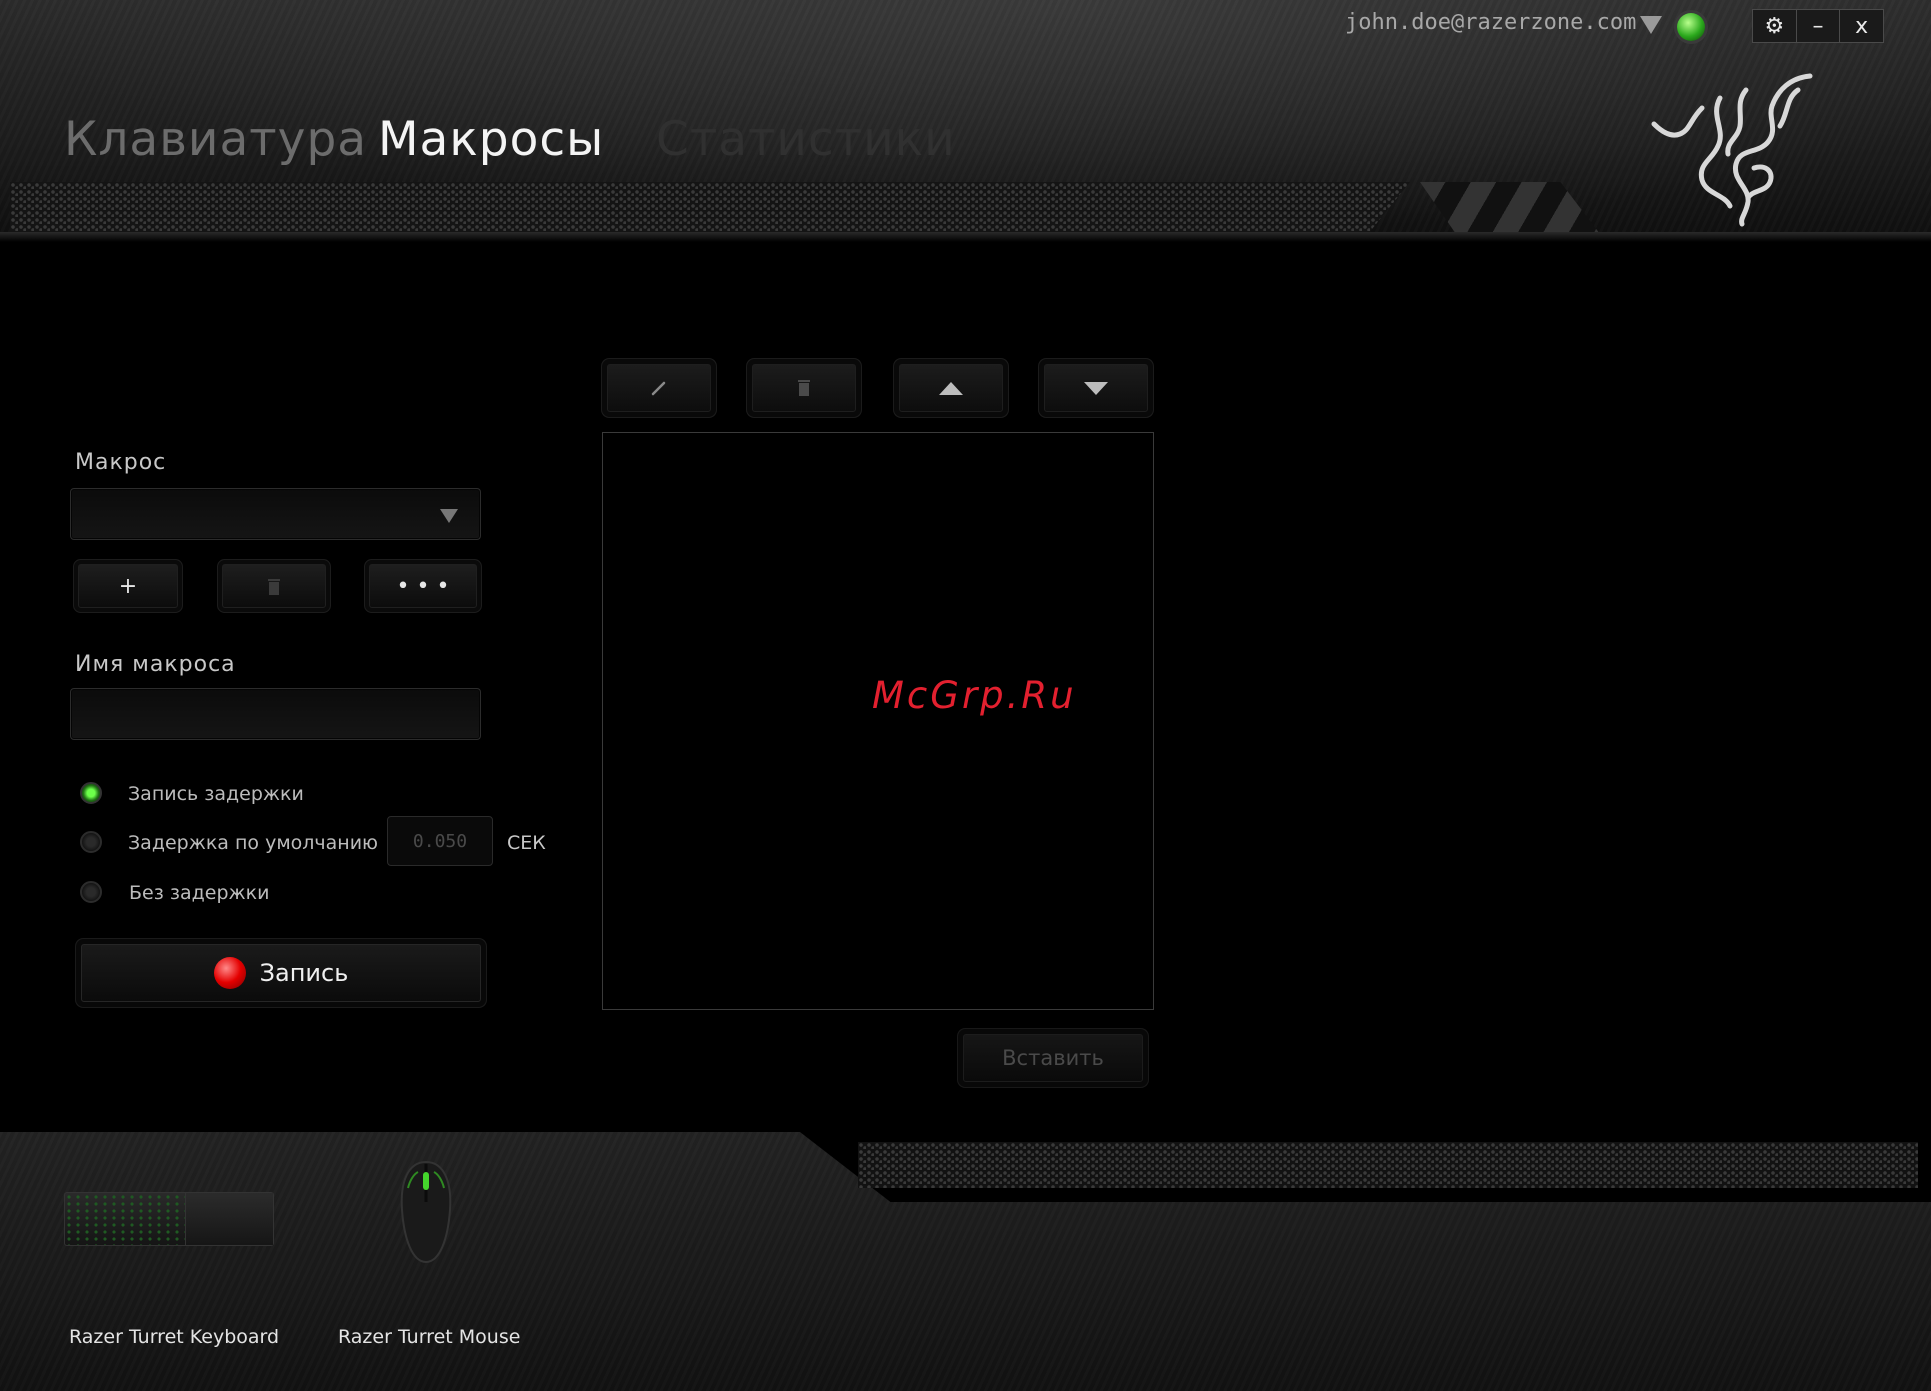  Describe the element at coordinates (275, 514) in the screenshot. I see `macro-select` at that location.